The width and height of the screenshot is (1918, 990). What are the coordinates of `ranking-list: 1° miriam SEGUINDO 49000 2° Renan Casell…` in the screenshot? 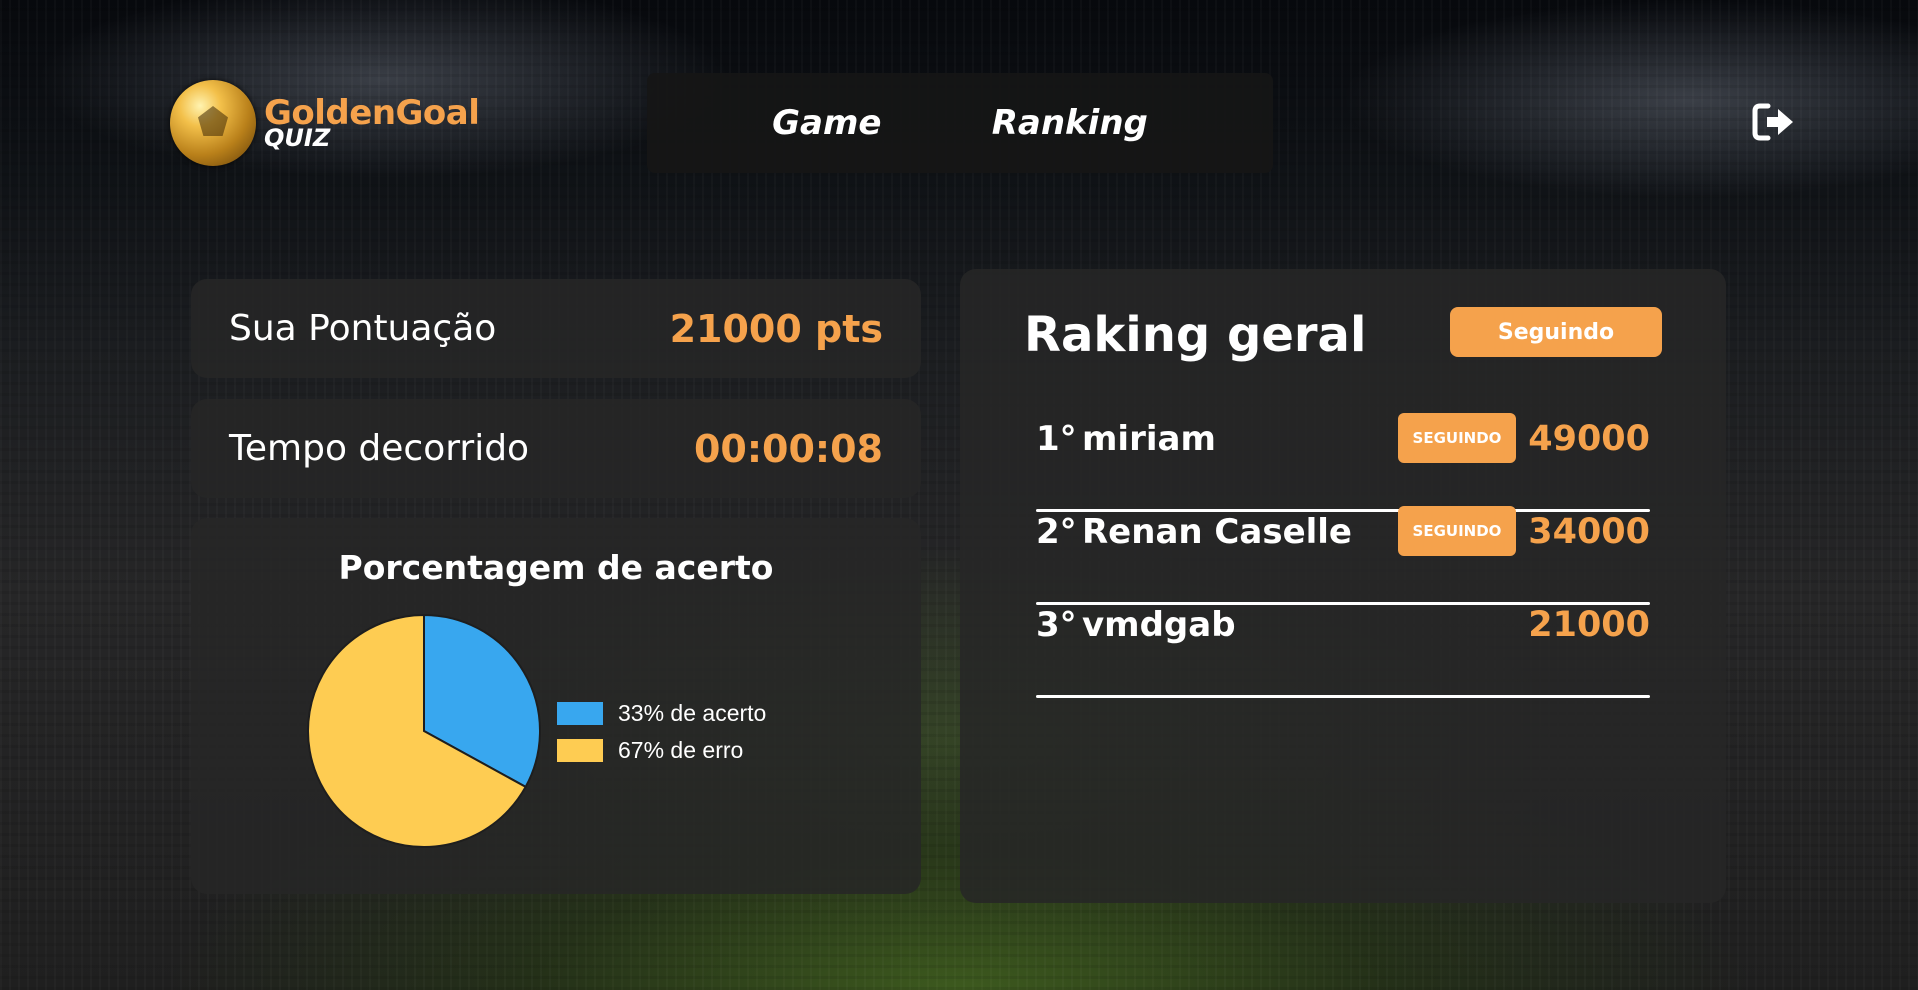 It's located at (1343, 555).